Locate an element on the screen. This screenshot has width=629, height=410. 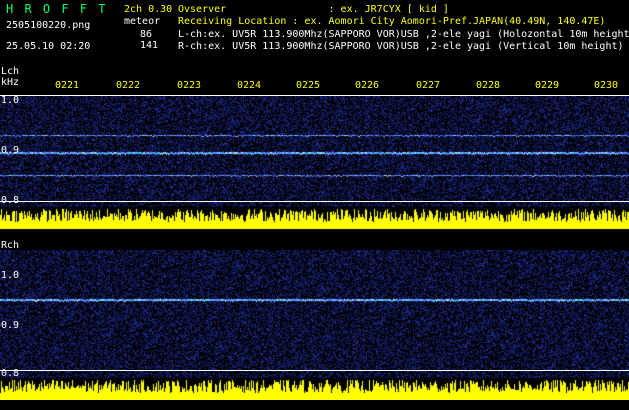
lch-tick-1-0: 1.0 is located at coordinates (10, 100).